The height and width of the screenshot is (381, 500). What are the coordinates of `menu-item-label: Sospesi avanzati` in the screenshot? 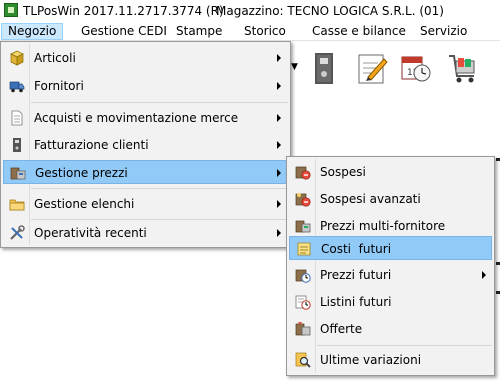 It's located at (370, 199).